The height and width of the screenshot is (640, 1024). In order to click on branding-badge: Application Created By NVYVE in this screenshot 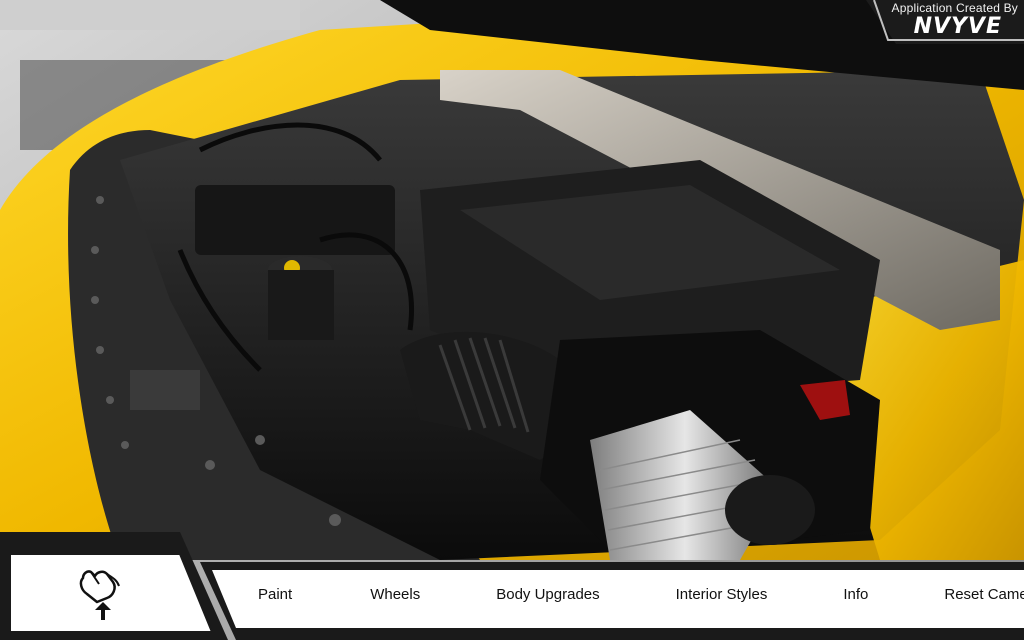, I will do `click(945, 22)`.